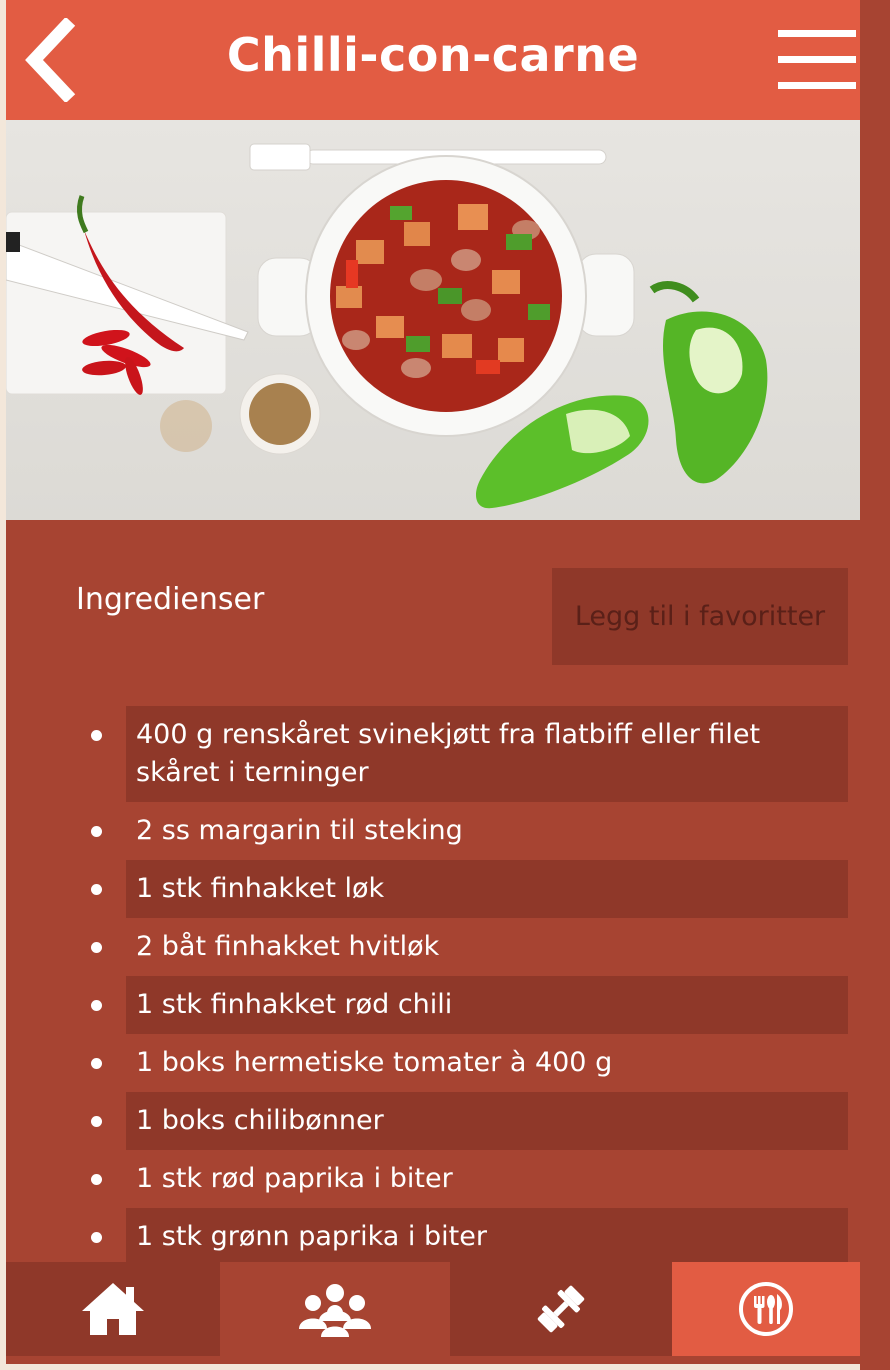 The width and height of the screenshot is (890, 1370). I want to click on frame-edge, so click(875, 685).